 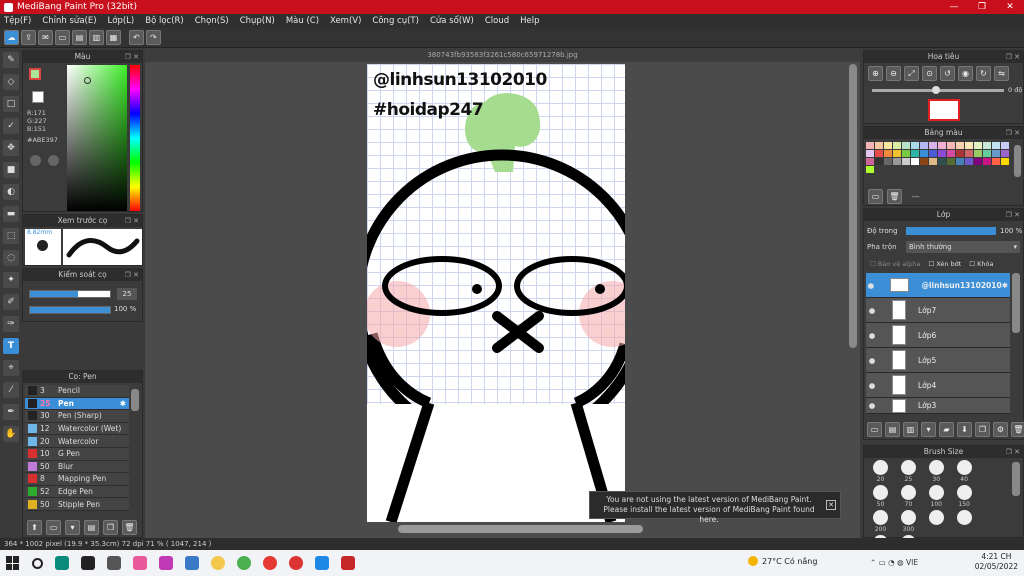 What do you see at coordinates (77, 492) in the screenshot?
I see `brush-item-edge-pen: 52 Edge Pen` at bounding box center [77, 492].